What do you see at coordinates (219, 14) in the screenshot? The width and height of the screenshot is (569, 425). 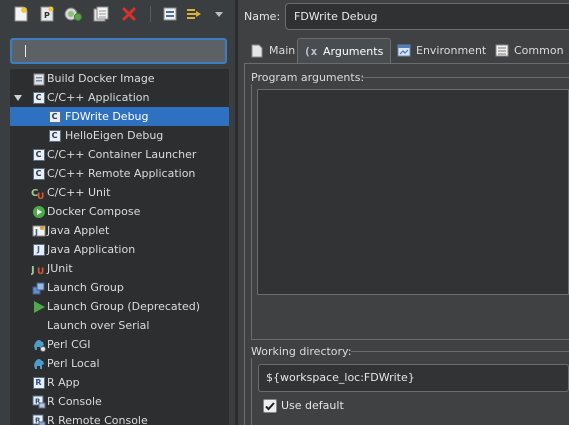 I see `view-menu-icon` at bounding box center [219, 14].